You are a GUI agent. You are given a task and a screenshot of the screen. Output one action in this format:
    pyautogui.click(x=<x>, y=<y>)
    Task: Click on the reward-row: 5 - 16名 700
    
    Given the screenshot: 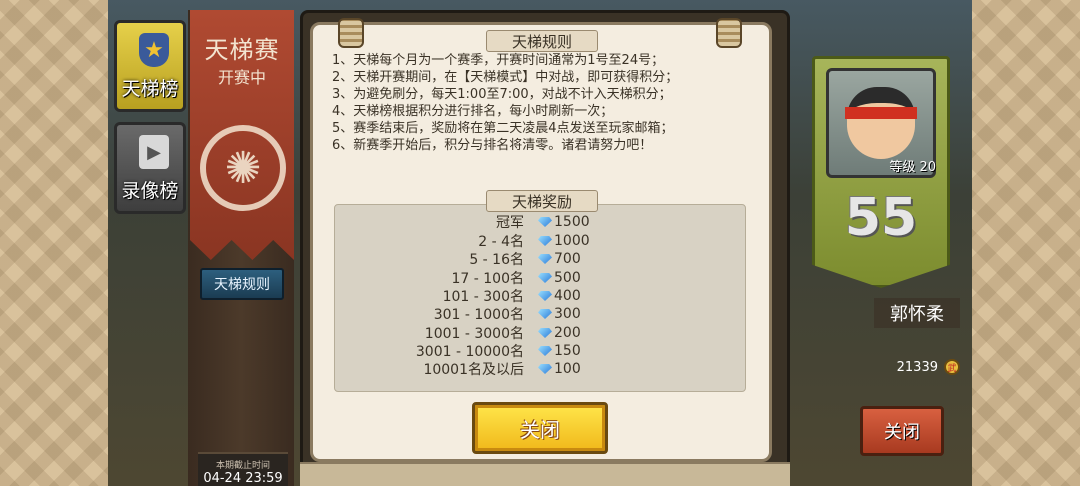 What is the action you would take?
    pyautogui.click(x=540, y=259)
    